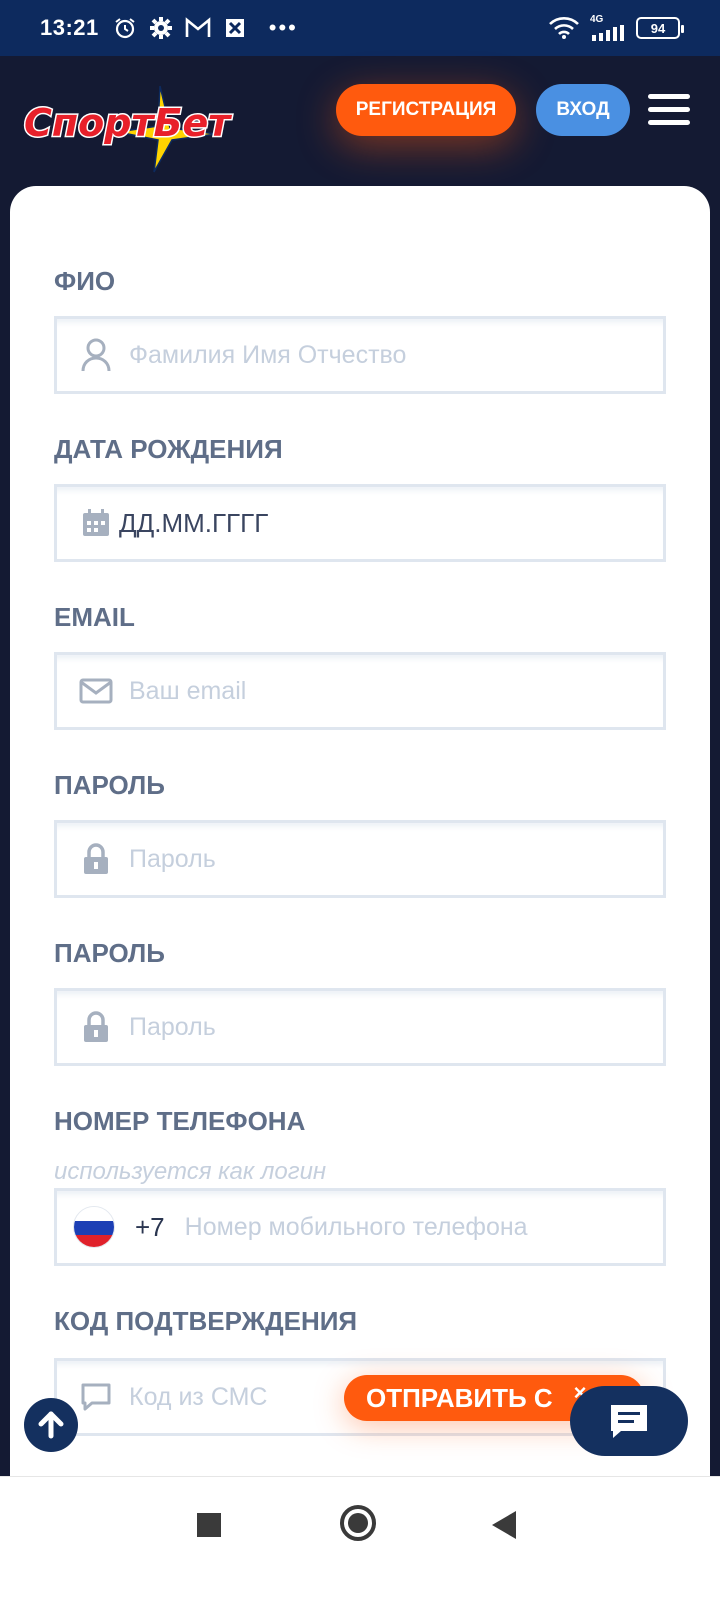 The width and height of the screenshot is (720, 1600). I want to click on password-label: ПАРОЛЬ, so click(109, 785).